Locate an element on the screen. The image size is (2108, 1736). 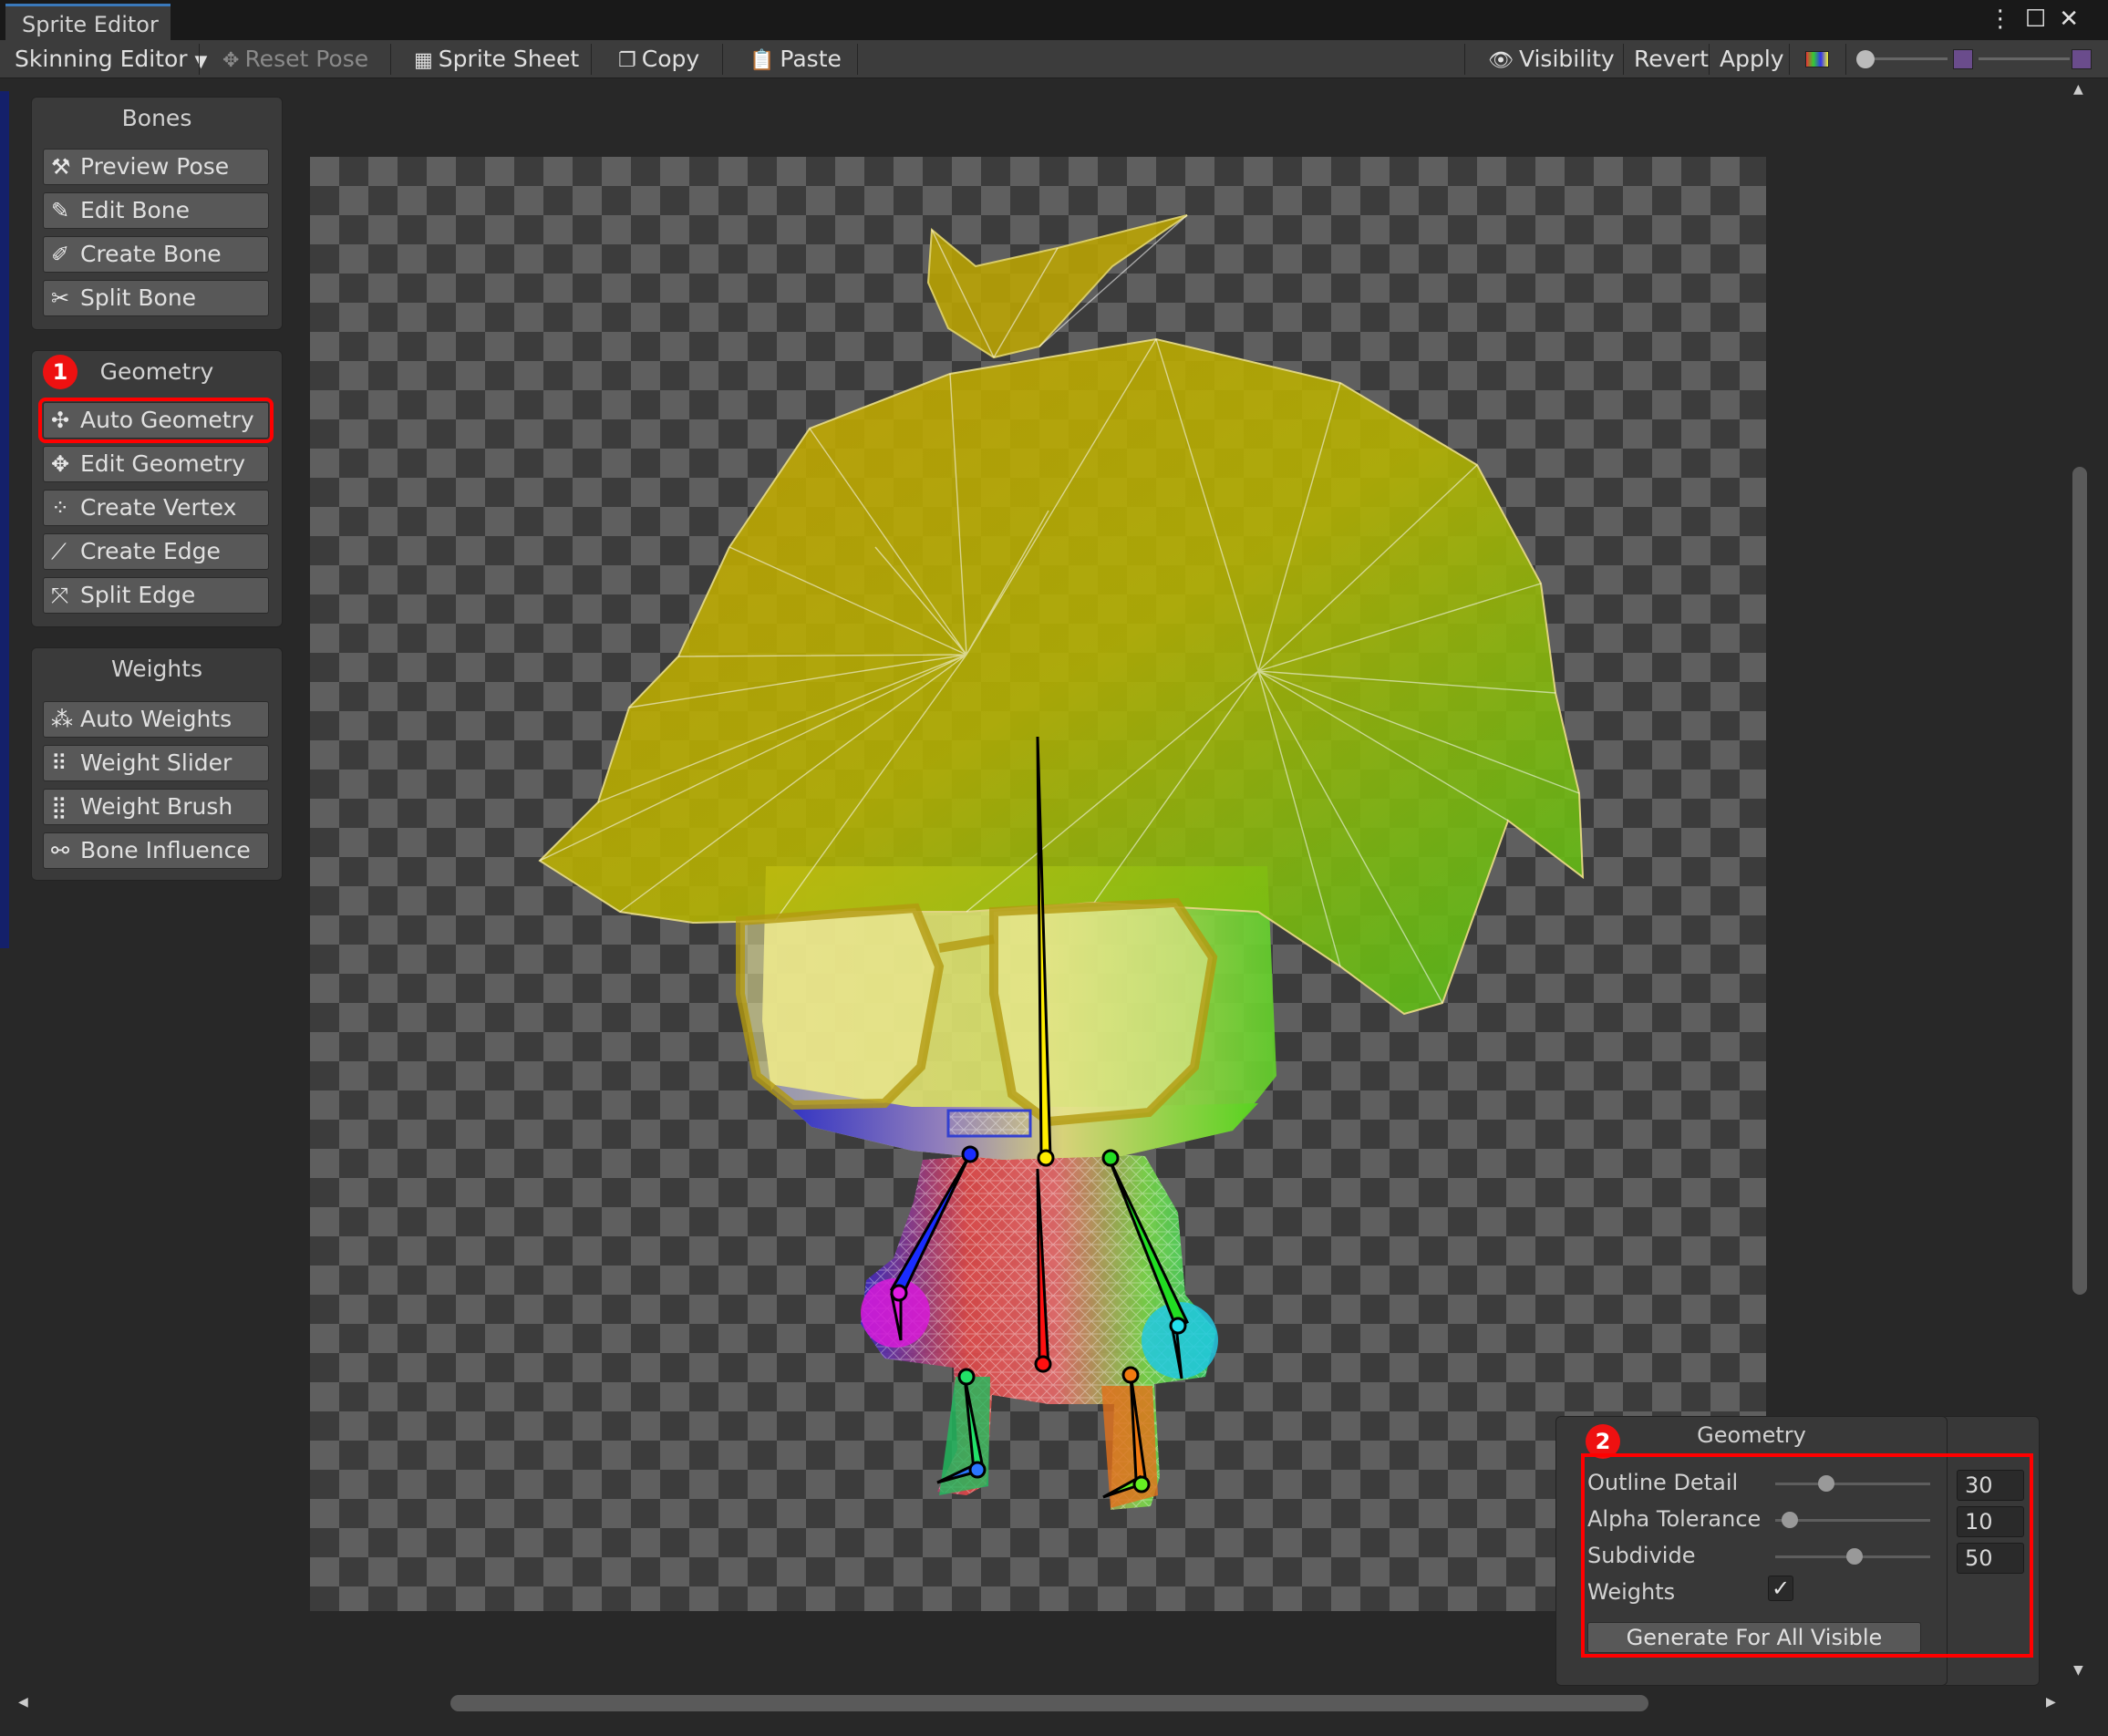
create-vertex-label: Create Vertex is located at coordinates (158, 507).